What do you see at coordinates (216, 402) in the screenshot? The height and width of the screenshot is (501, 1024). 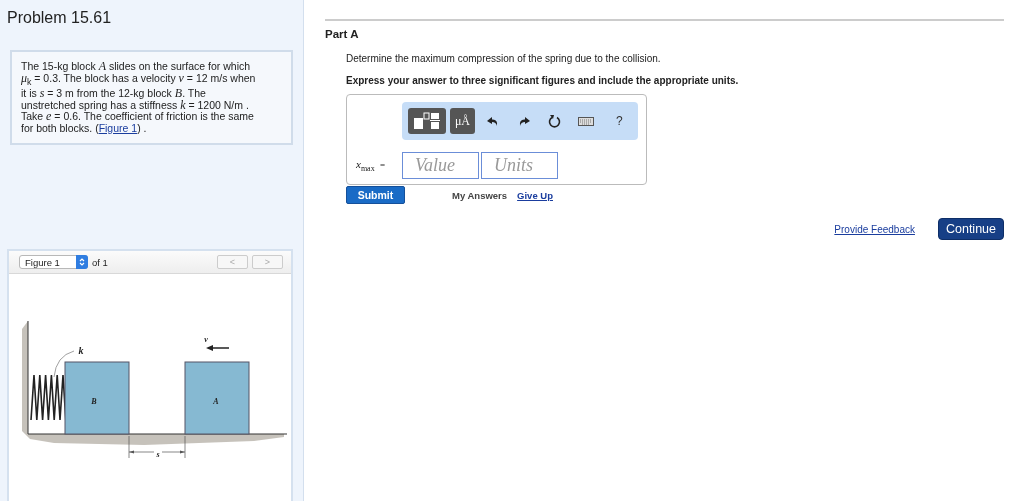 I see `figure-label: A` at bounding box center [216, 402].